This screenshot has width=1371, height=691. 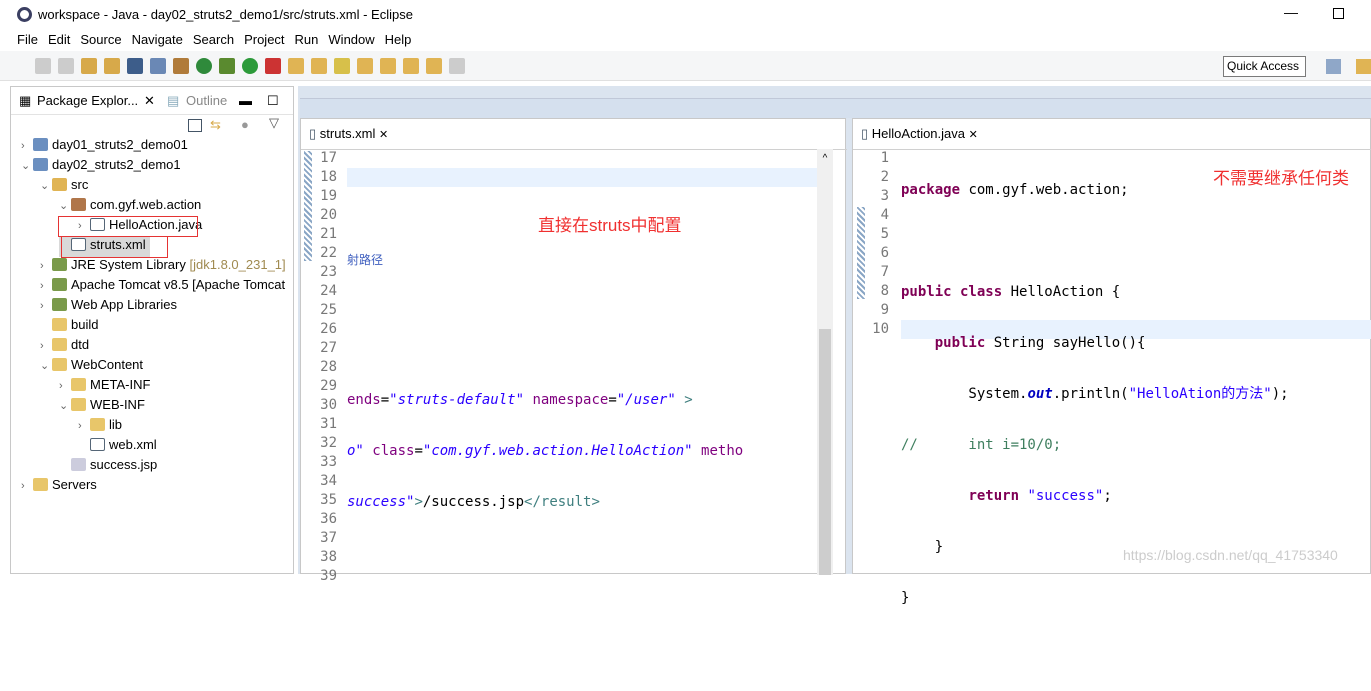 I want to click on build-icon, so click(x=181, y=66).